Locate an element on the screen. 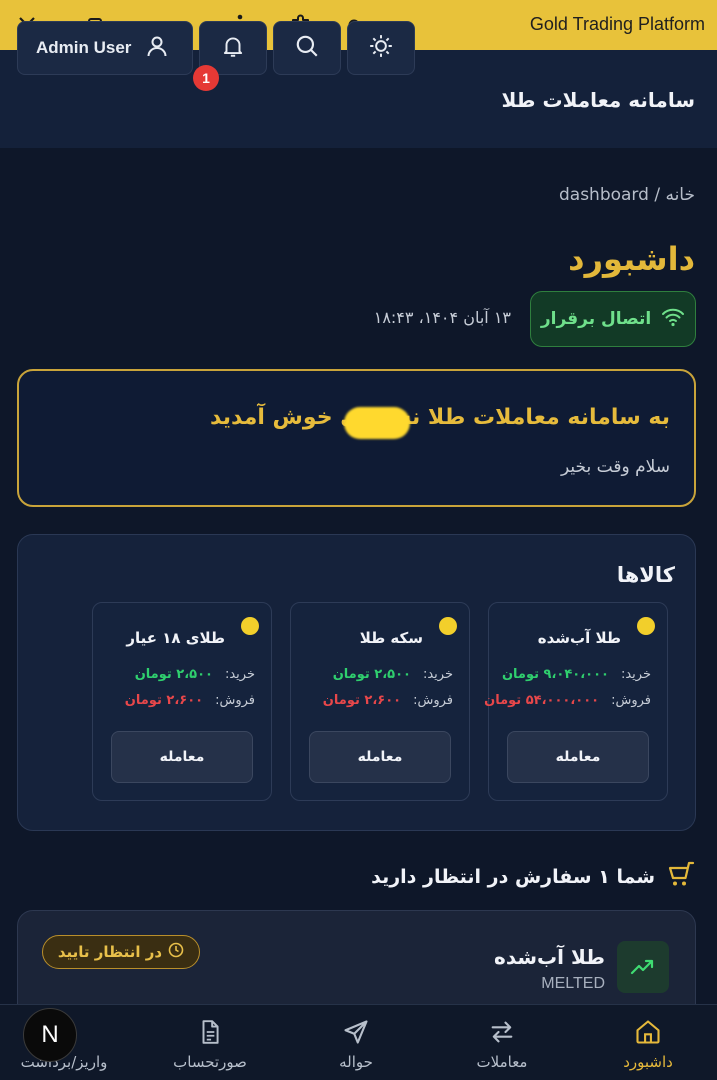 This screenshot has height=1080, width=717. buy-price: ۹،۰۴۰،۰۰۰ تومان is located at coordinates (555, 674).